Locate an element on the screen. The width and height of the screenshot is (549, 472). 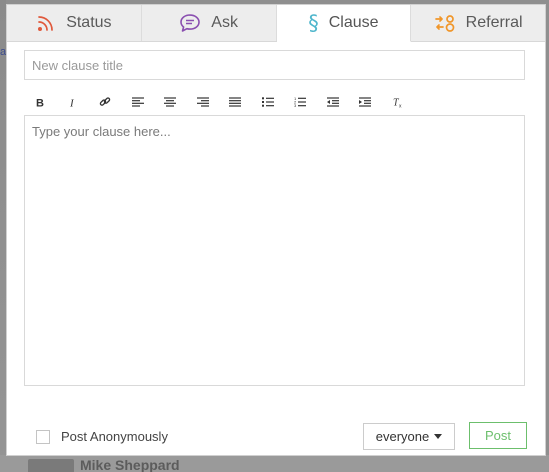
audience-value: everyone is located at coordinates (402, 436).